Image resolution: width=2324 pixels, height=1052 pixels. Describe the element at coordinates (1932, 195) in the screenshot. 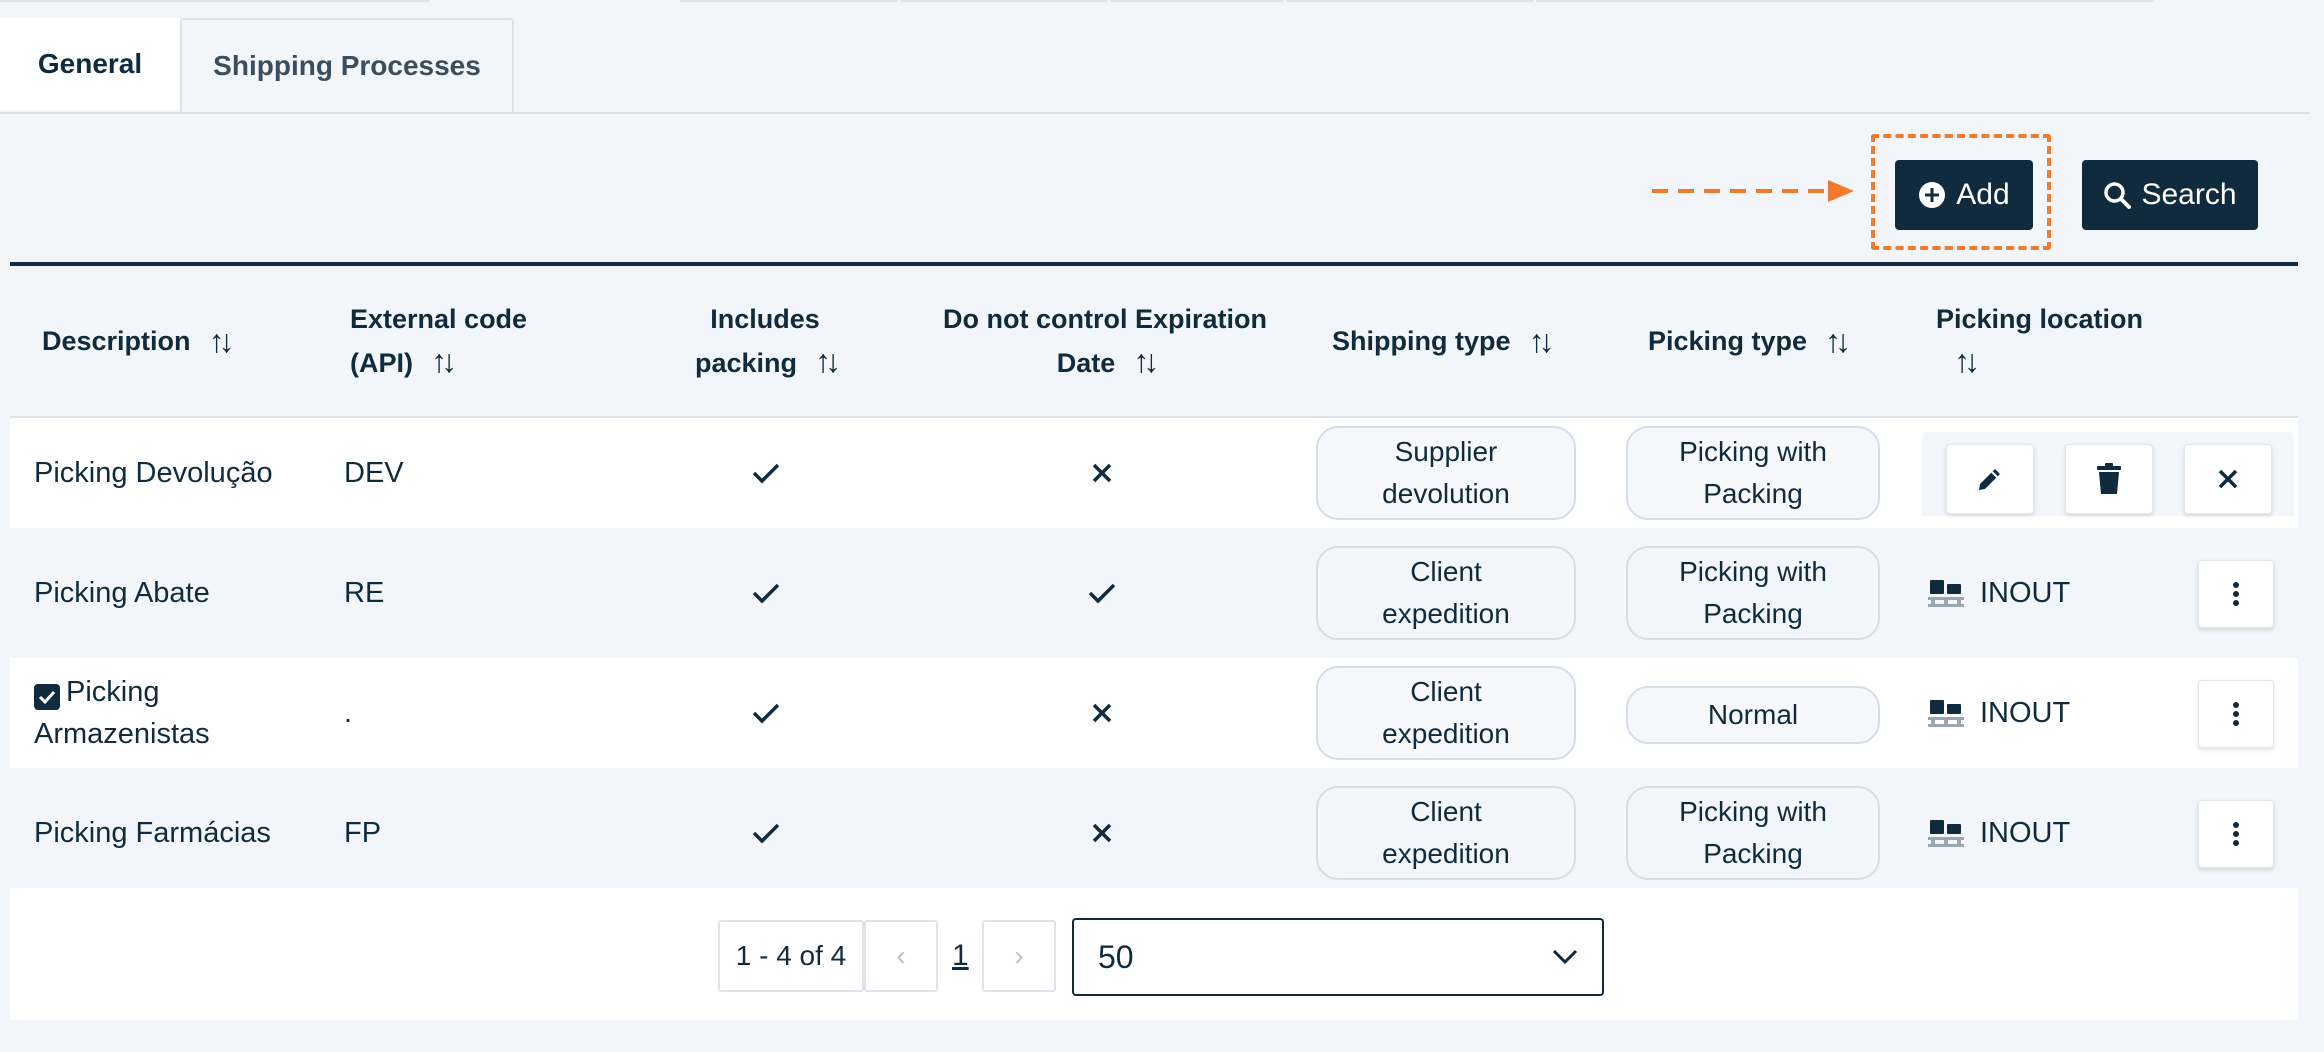

I see `plus-circle-icon` at that location.